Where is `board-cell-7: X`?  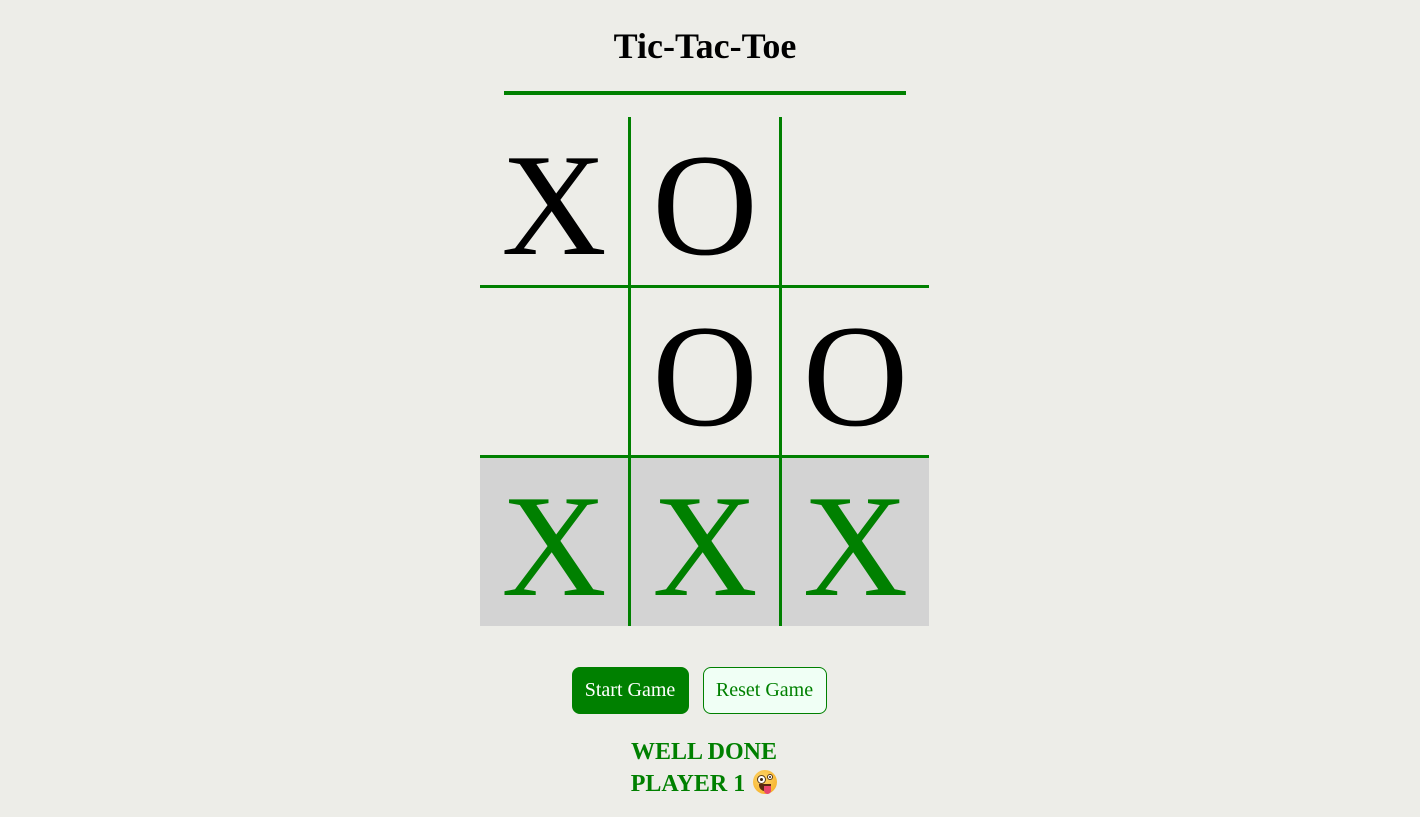
board-cell-7: X is located at coordinates (554, 542).